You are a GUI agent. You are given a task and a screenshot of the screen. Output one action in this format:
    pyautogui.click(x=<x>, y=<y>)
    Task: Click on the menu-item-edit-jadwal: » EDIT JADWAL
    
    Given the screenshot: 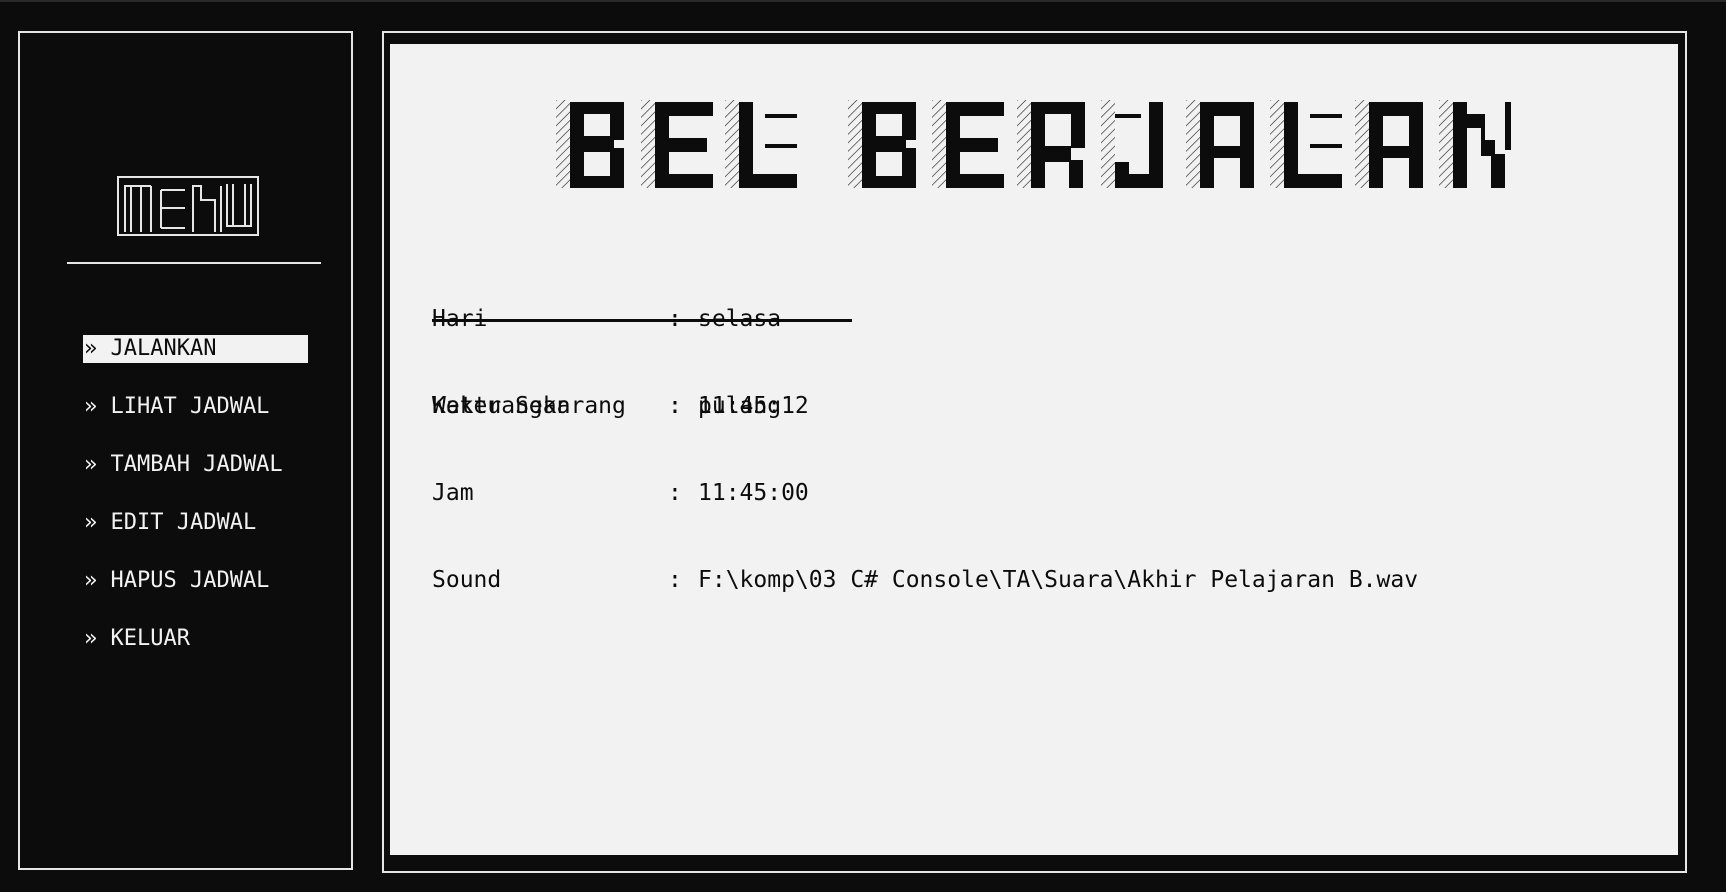 What is the action you would take?
    pyautogui.click(x=195, y=523)
    